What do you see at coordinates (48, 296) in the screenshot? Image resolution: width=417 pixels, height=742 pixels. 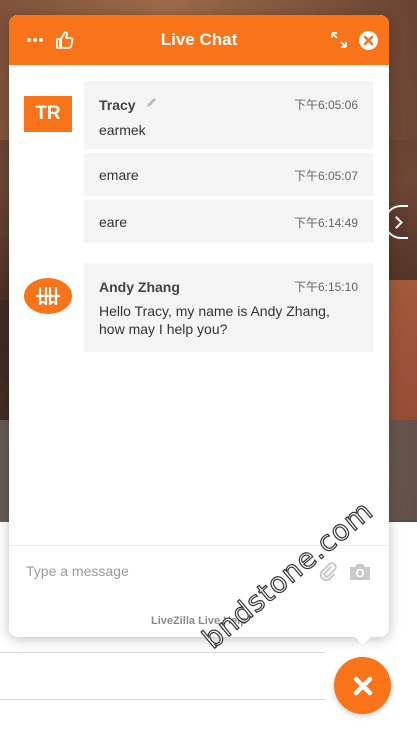 I see `operator-logo-icon` at bounding box center [48, 296].